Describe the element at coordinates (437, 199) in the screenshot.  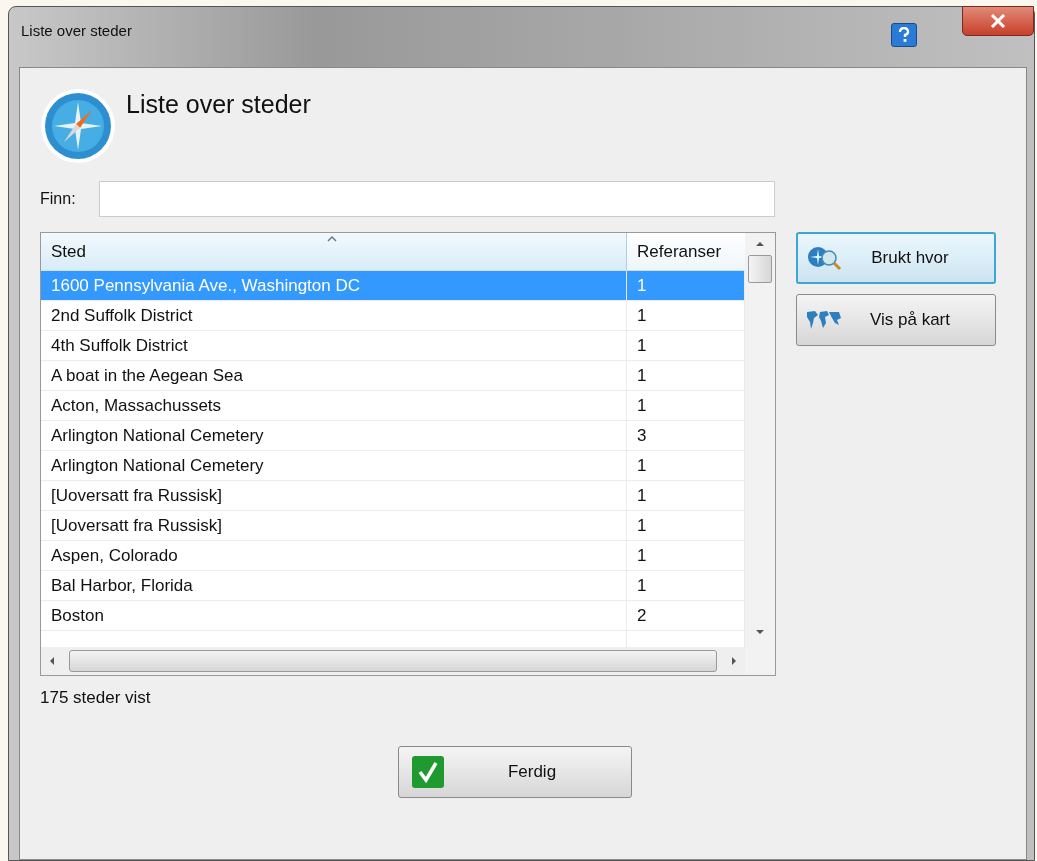
I see `search-field` at that location.